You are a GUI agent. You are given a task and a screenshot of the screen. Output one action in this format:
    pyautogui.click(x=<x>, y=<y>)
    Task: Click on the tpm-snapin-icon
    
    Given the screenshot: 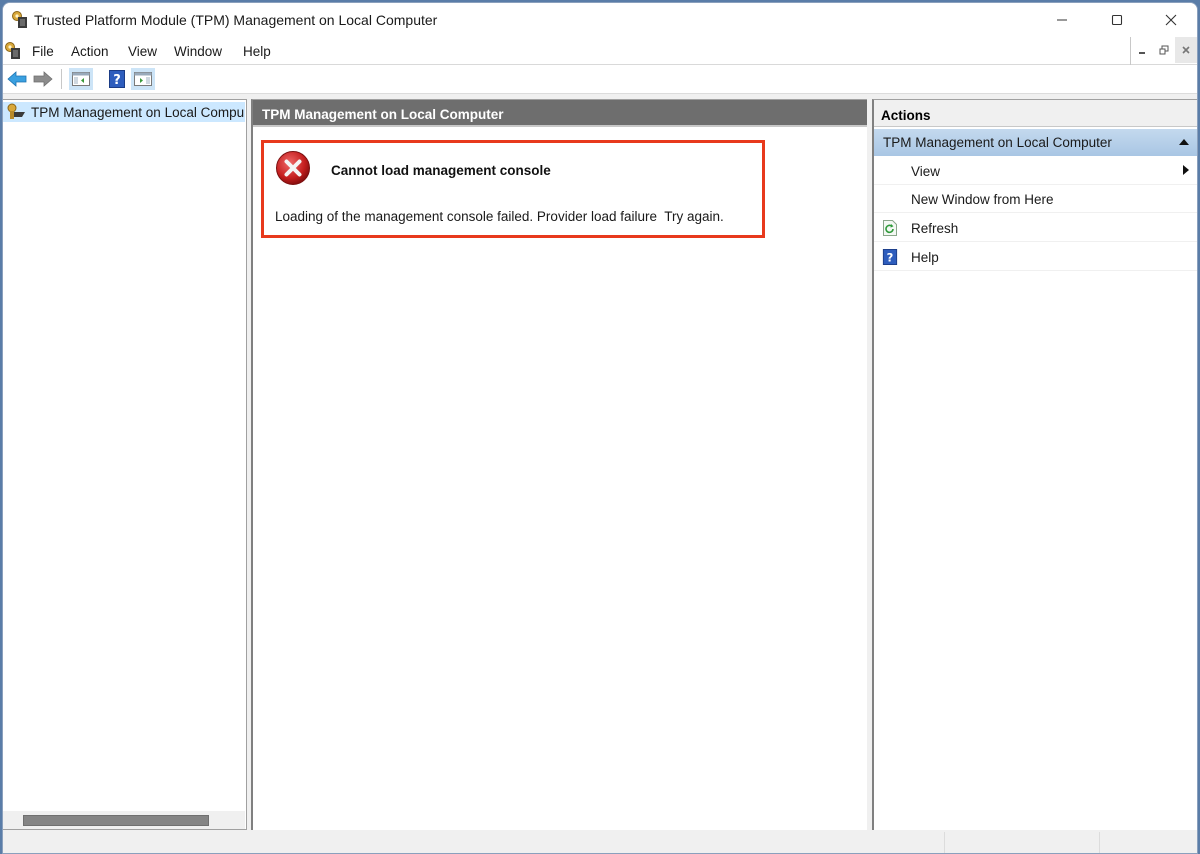 What is the action you would take?
    pyautogui.click(x=16, y=111)
    